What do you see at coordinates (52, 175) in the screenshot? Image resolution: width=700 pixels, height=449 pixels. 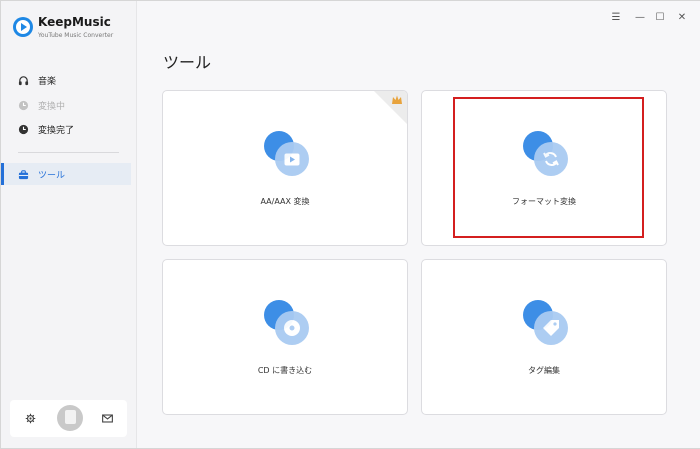 I see `sidebar-item-label: ツール` at bounding box center [52, 175].